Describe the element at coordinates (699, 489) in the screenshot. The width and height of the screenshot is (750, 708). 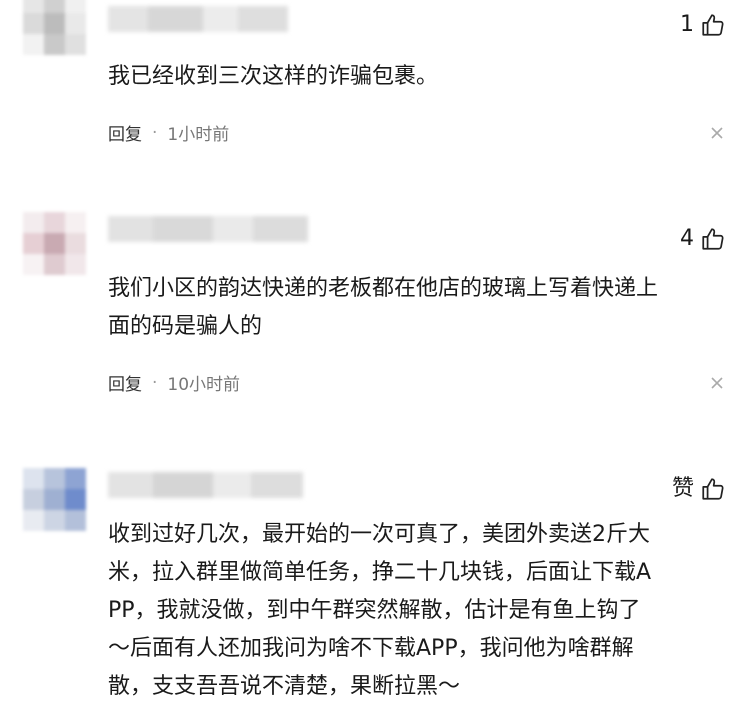
I see `like-button: 赞` at that location.